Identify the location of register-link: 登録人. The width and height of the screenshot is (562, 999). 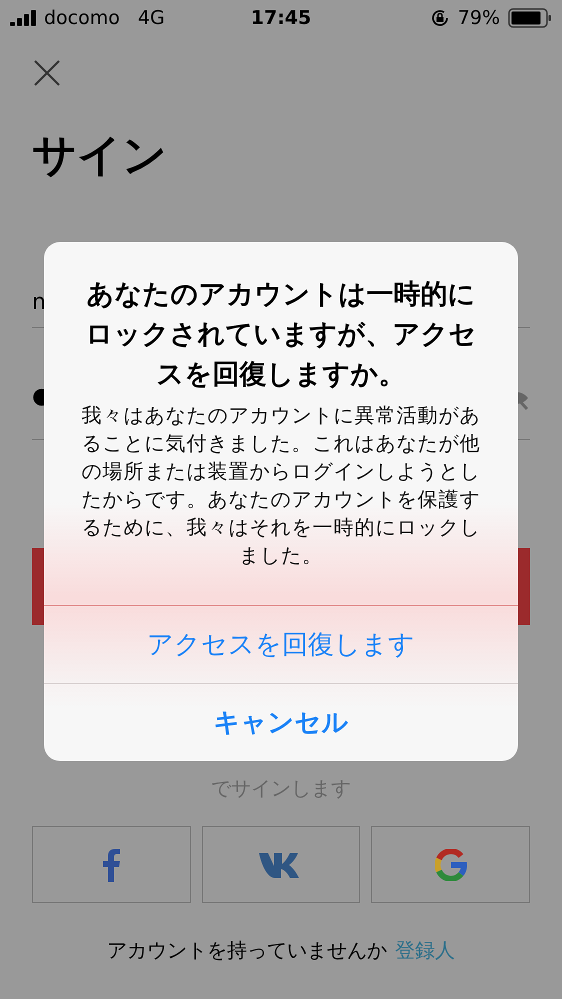
(425, 950).